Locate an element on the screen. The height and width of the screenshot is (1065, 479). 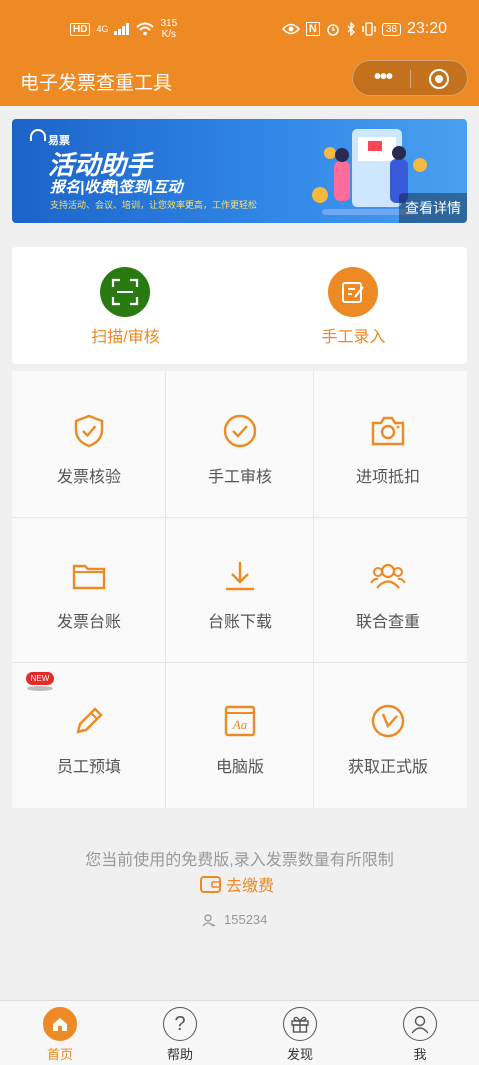
free-version-notice: 您当前使用的免费版,录入发票数量有所限制 is located at coordinates (239, 860).